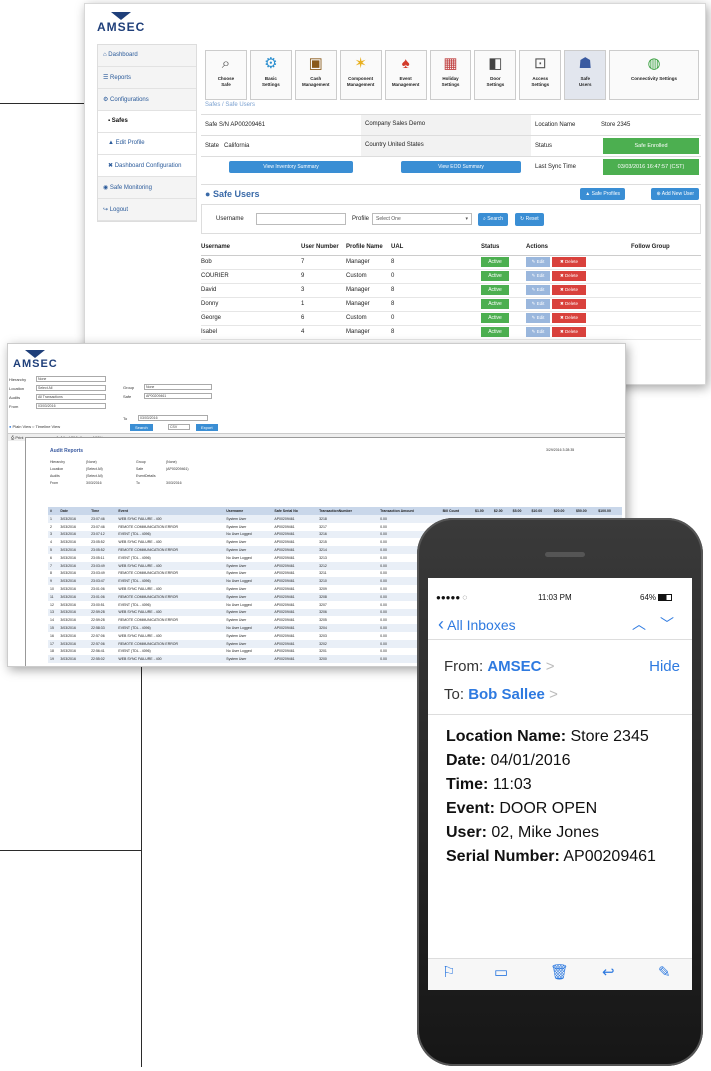  What do you see at coordinates (495, 63) in the screenshot?
I see `door-icon: ◧` at bounding box center [495, 63].